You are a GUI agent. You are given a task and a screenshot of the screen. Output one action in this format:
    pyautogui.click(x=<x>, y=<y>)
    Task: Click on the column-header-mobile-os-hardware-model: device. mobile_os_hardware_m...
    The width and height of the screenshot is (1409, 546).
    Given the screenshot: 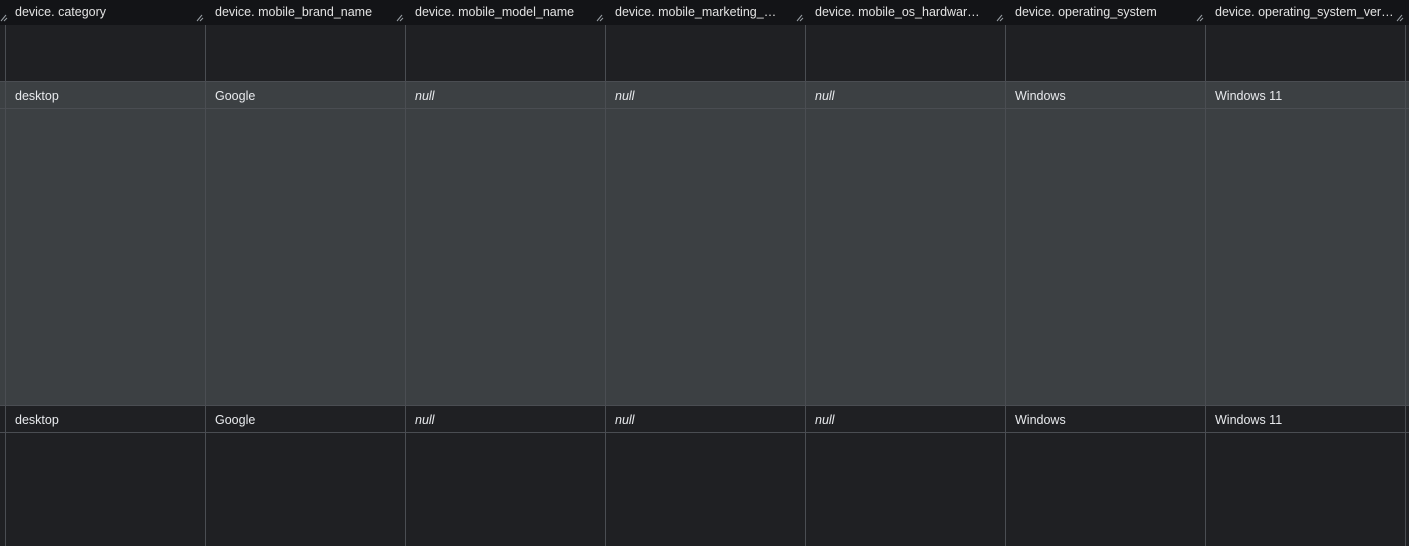 What is the action you would take?
    pyautogui.click(x=905, y=12)
    